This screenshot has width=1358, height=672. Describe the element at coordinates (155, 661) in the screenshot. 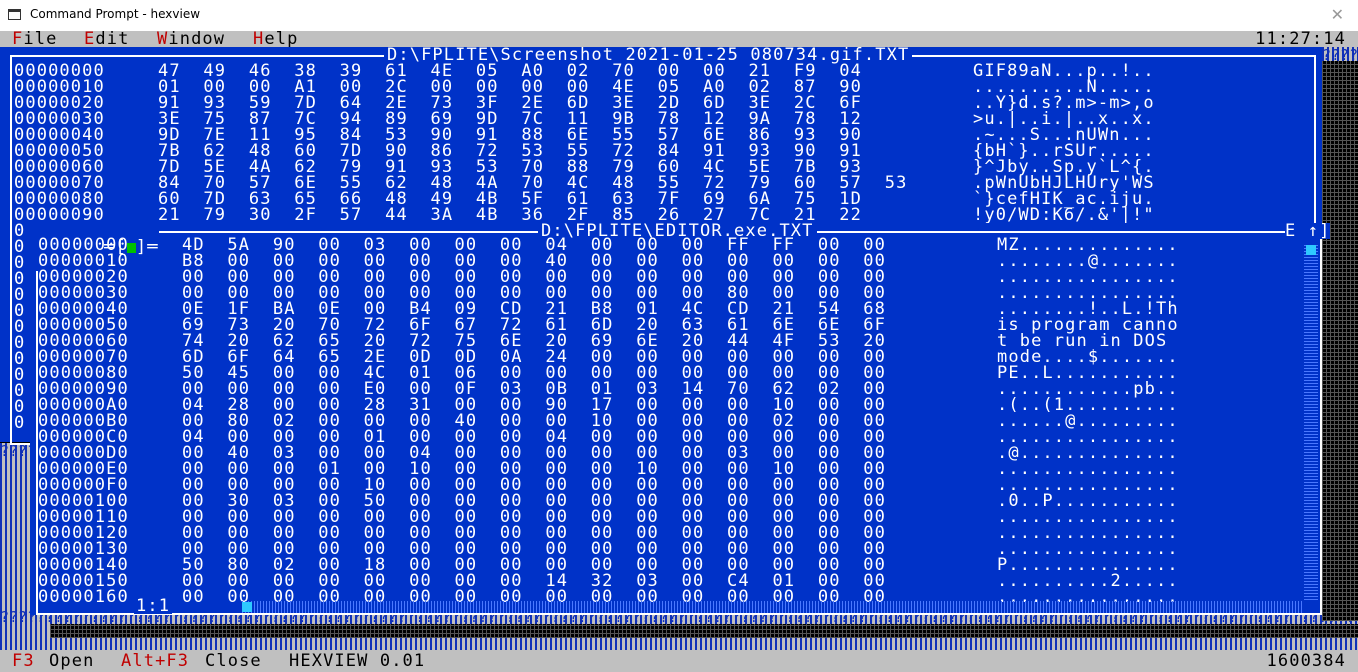

I see `altf3-key: Alt+F3` at that location.